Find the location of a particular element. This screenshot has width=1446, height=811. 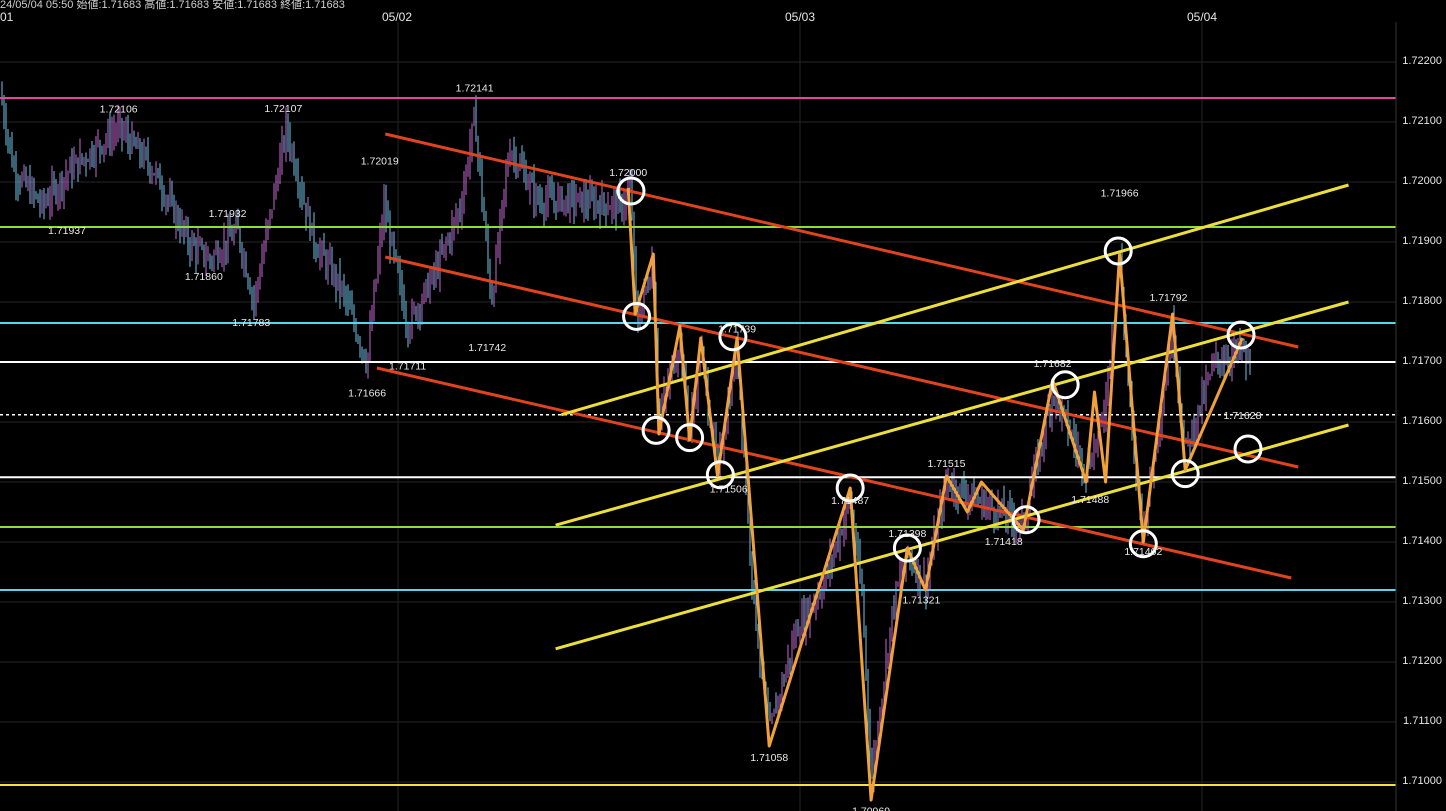

y-tick: 1.71800 is located at coordinates (1422, 301).